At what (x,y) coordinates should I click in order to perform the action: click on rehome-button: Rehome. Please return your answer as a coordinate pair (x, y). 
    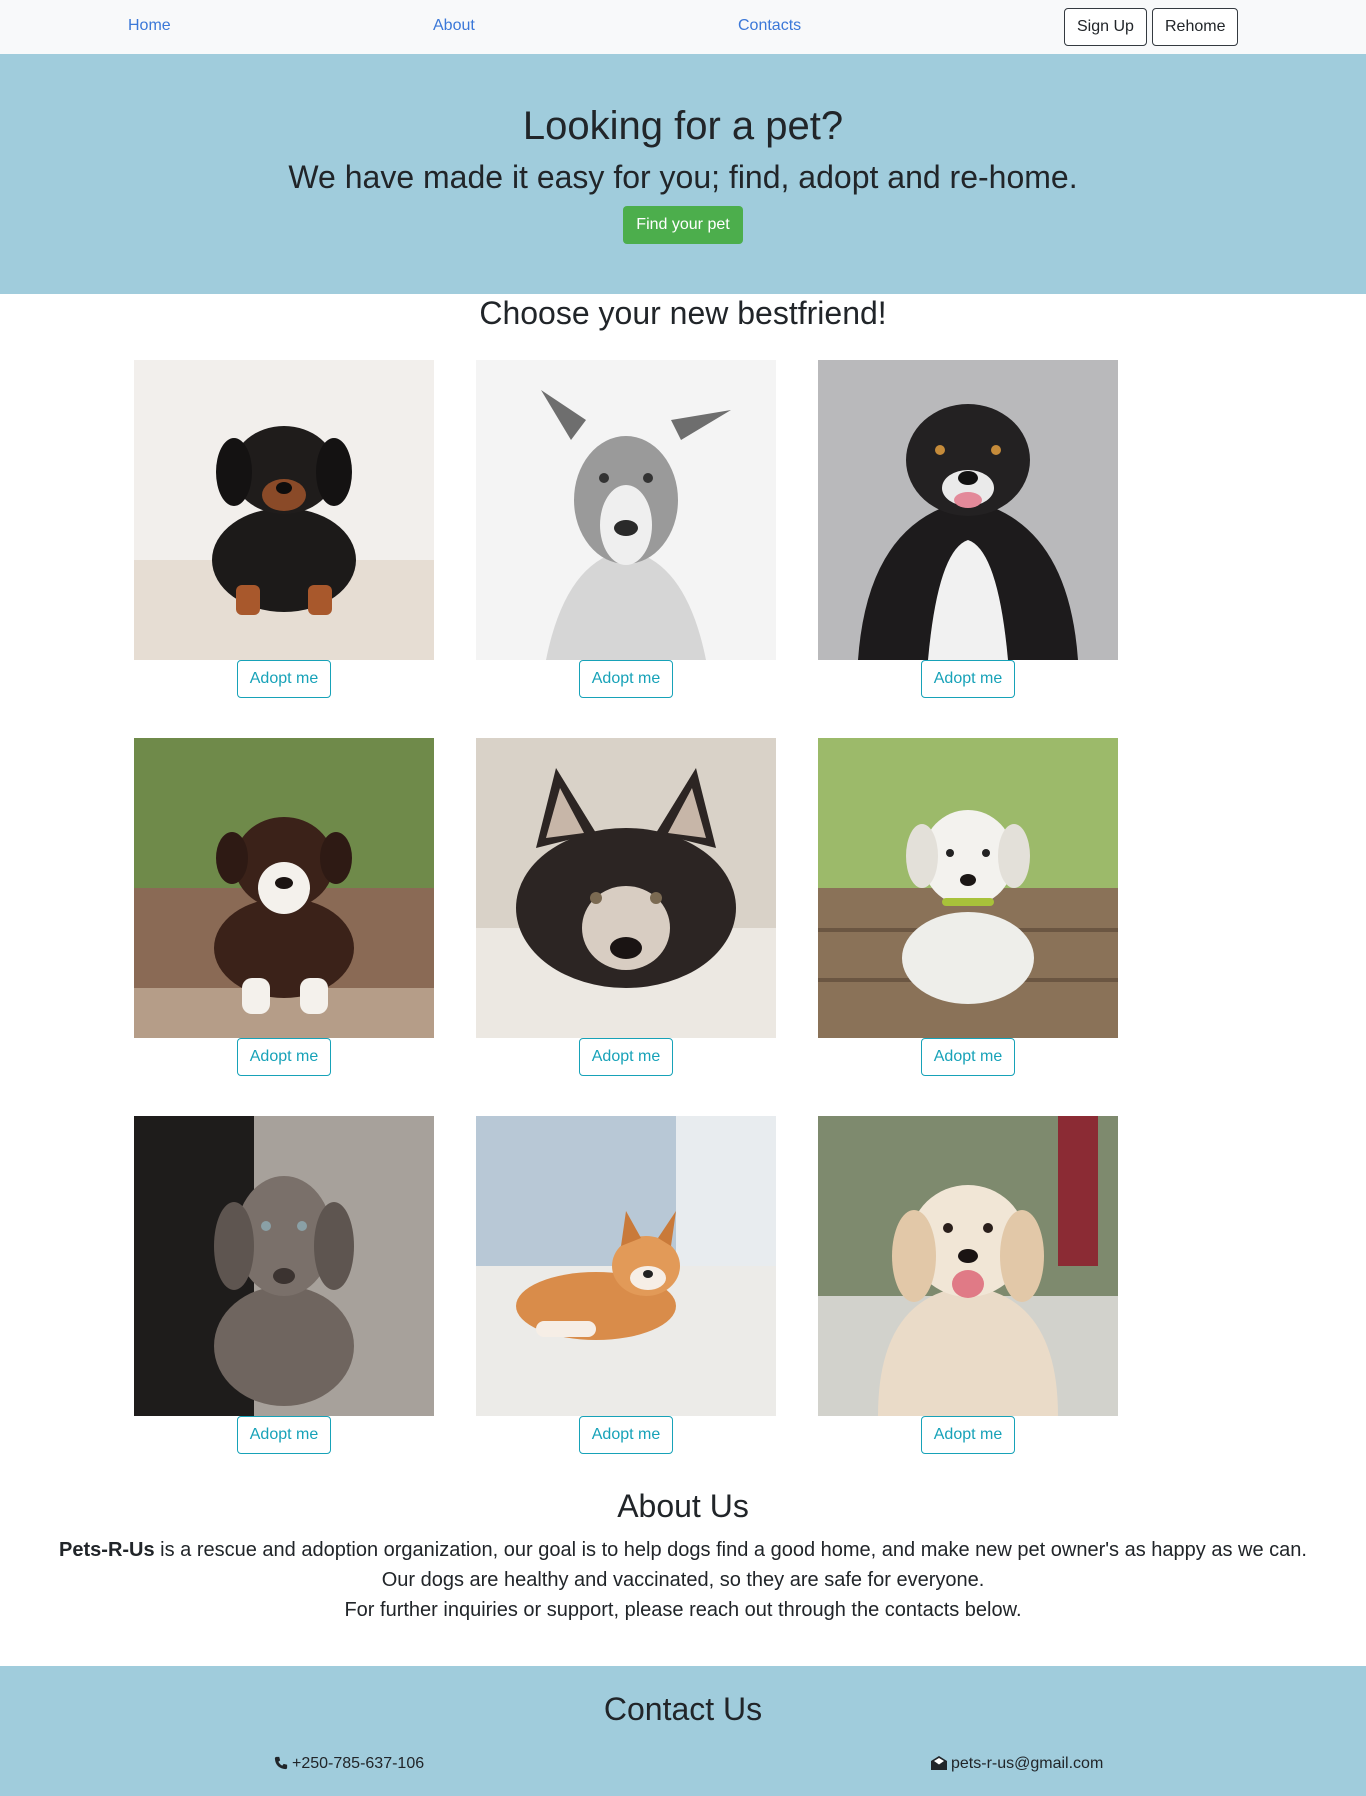
    Looking at the image, I should click on (1195, 27).